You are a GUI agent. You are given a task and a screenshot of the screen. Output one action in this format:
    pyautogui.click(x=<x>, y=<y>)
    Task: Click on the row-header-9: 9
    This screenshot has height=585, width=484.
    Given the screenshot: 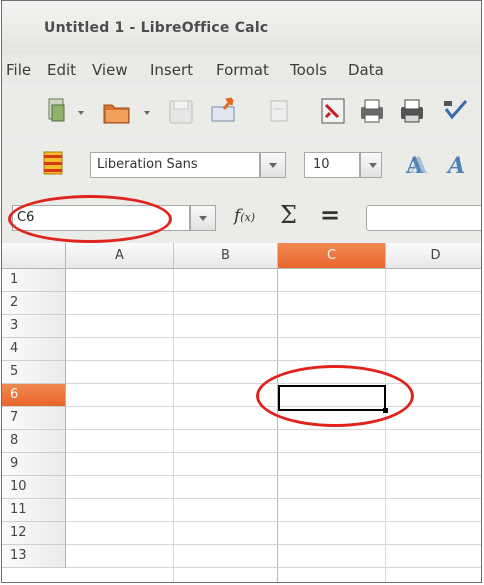 What is the action you would take?
    pyautogui.click(x=34, y=464)
    